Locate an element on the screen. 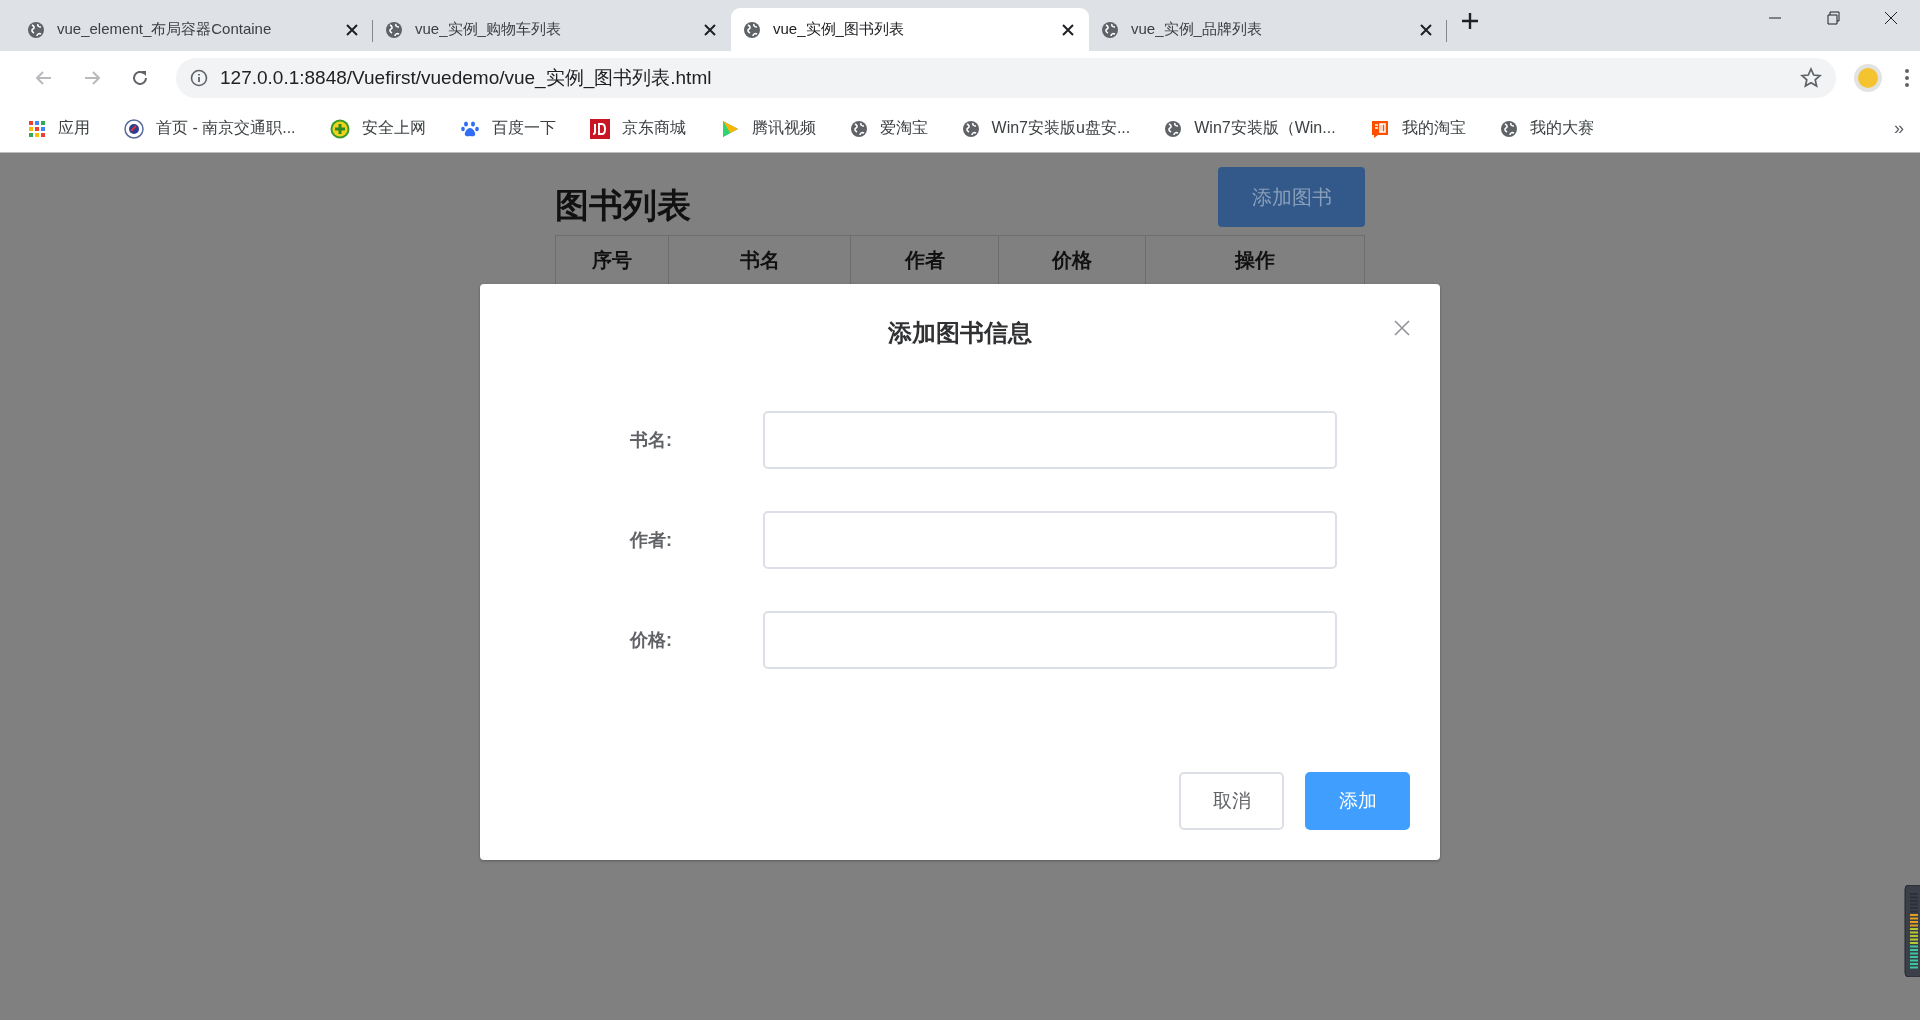 Image resolution: width=1920 pixels, height=1020 pixels. cancel-button: 取消 is located at coordinates (1231, 801).